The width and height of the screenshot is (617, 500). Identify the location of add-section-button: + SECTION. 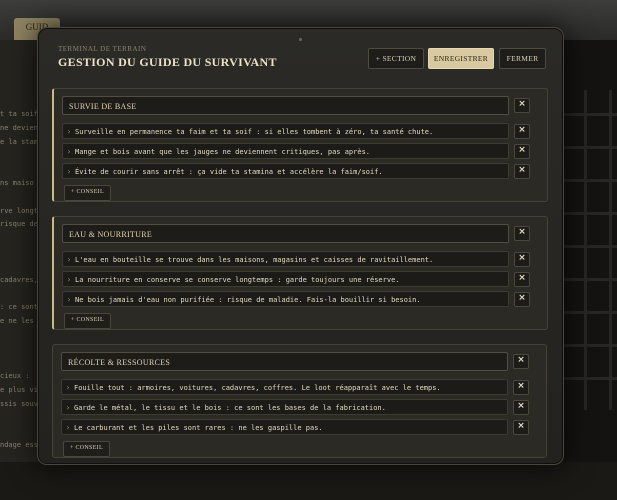
(396, 58).